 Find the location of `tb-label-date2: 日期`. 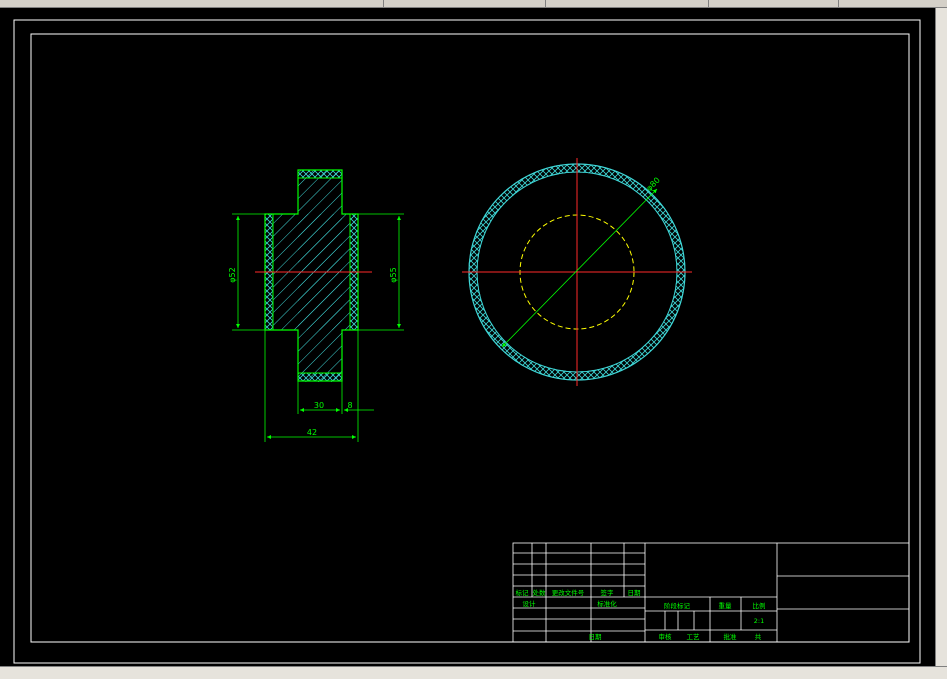

tb-label-date2: 日期 is located at coordinates (596, 637).